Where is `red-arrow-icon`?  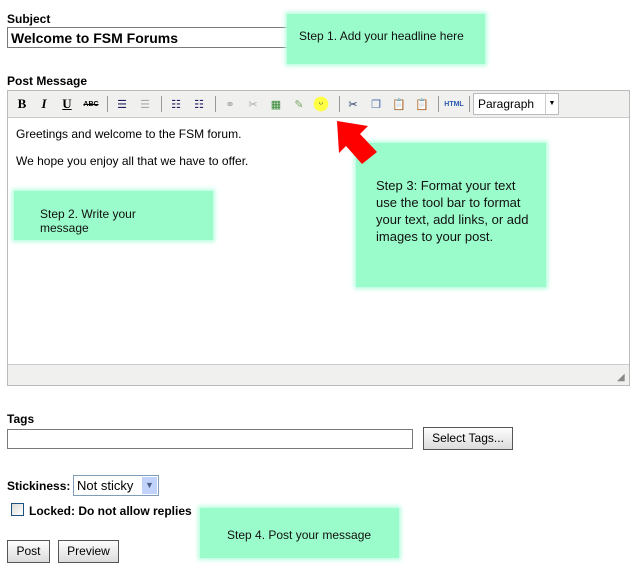 red-arrow-icon is located at coordinates (357, 142).